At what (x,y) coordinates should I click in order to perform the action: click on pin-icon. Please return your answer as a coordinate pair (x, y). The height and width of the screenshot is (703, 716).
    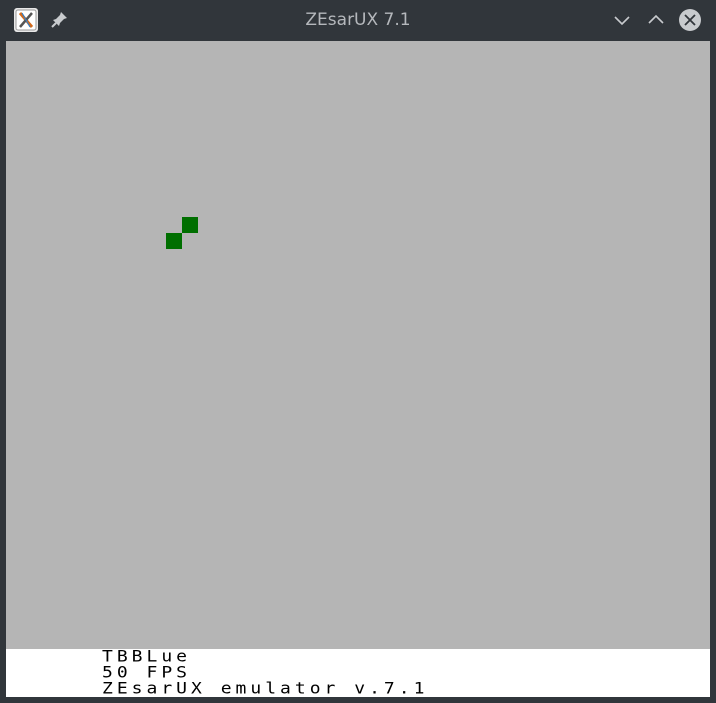
    Looking at the image, I should click on (60, 19).